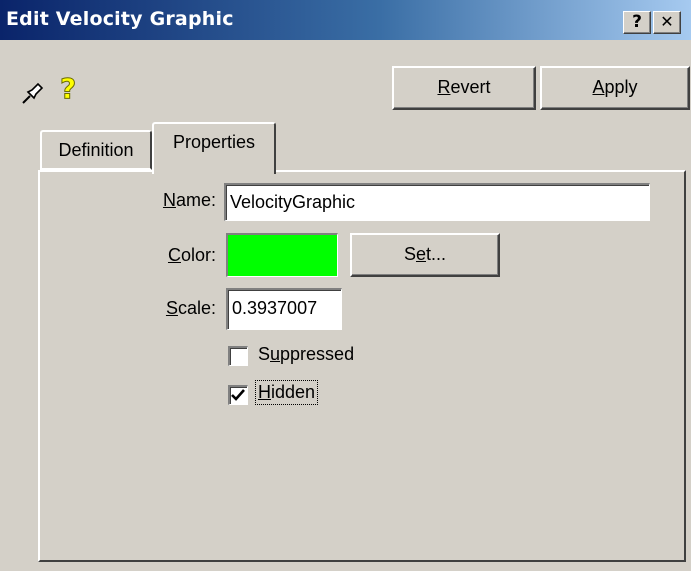 Image resolution: width=691 pixels, height=571 pixels. I want to click on apply-button: Apply, so click(615, 88).